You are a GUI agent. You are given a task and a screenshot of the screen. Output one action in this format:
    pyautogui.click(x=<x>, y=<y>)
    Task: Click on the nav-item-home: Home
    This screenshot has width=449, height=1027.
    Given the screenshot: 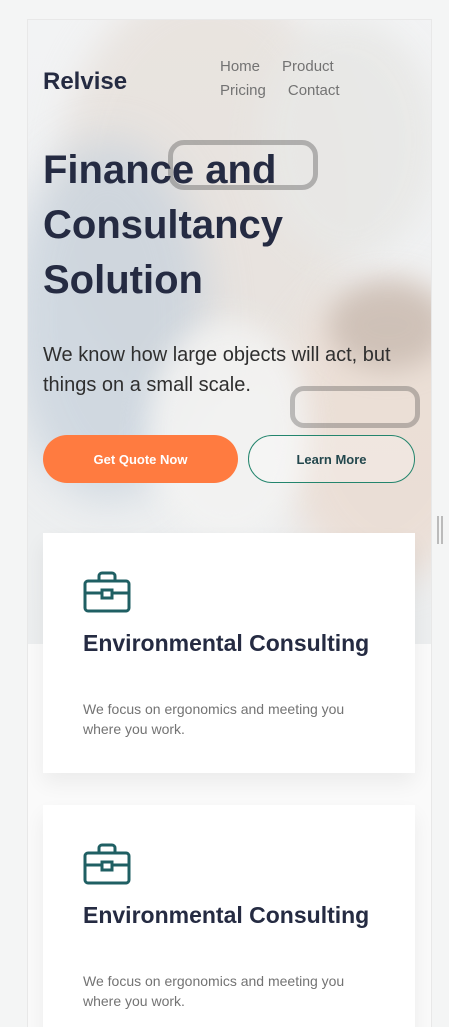 What is the action you would take?
    pyautogui.click(x=240, y=67)
    